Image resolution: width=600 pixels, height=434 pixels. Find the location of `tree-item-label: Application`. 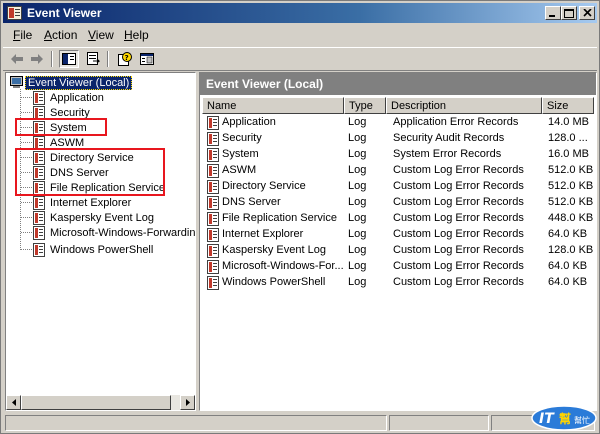

tree-item-label: Application is located at coordinates (77, 97).